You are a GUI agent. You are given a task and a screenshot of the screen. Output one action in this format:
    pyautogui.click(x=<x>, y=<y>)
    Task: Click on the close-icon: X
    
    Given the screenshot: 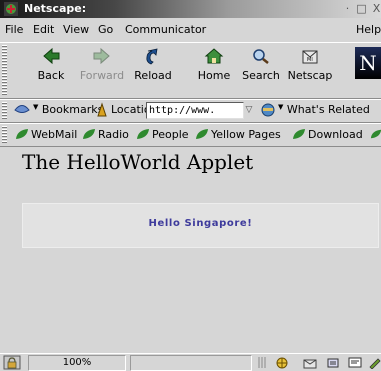 What is the action you would take?
    pyautogui.click(x=375, y=8)
    